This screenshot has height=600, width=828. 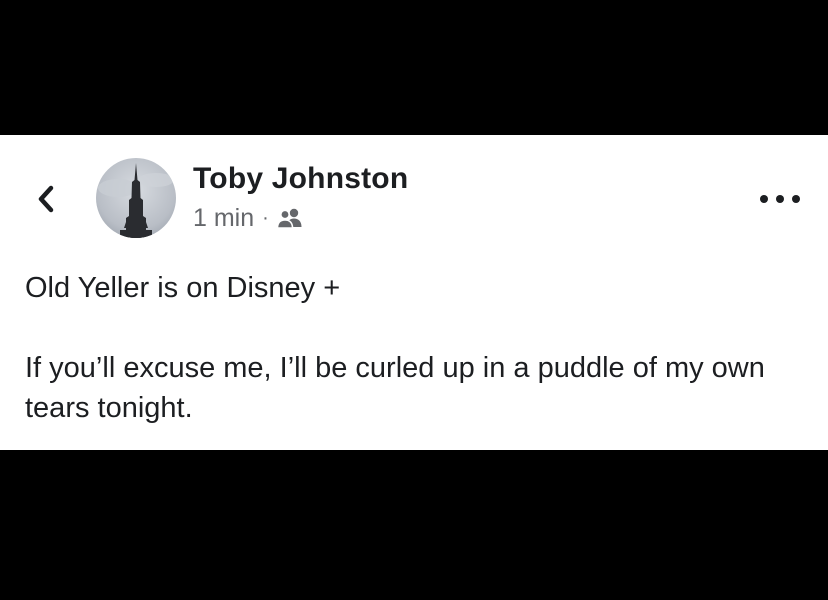 I want to click on back-button, so click(x=46, y=199).